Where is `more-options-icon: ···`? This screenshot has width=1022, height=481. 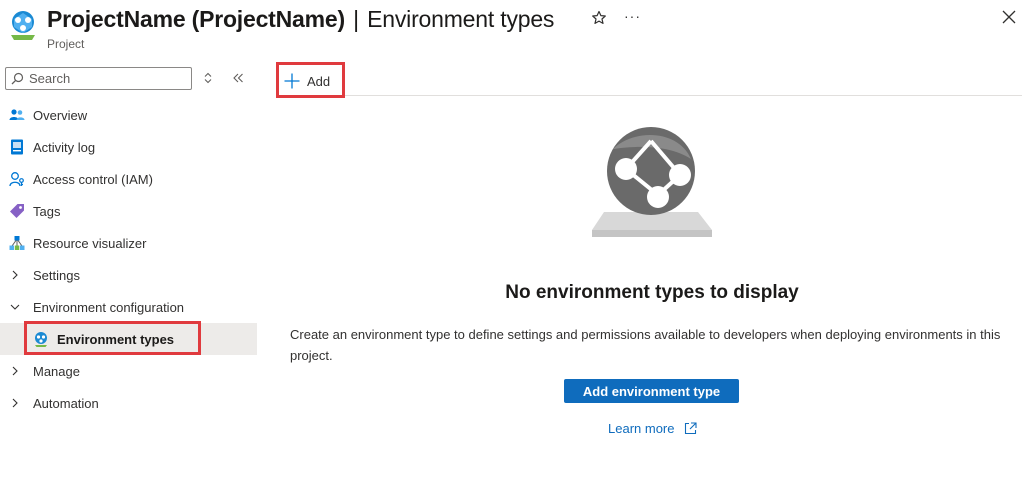 more-options-icon: ··· is located at coordinates (632, 16).